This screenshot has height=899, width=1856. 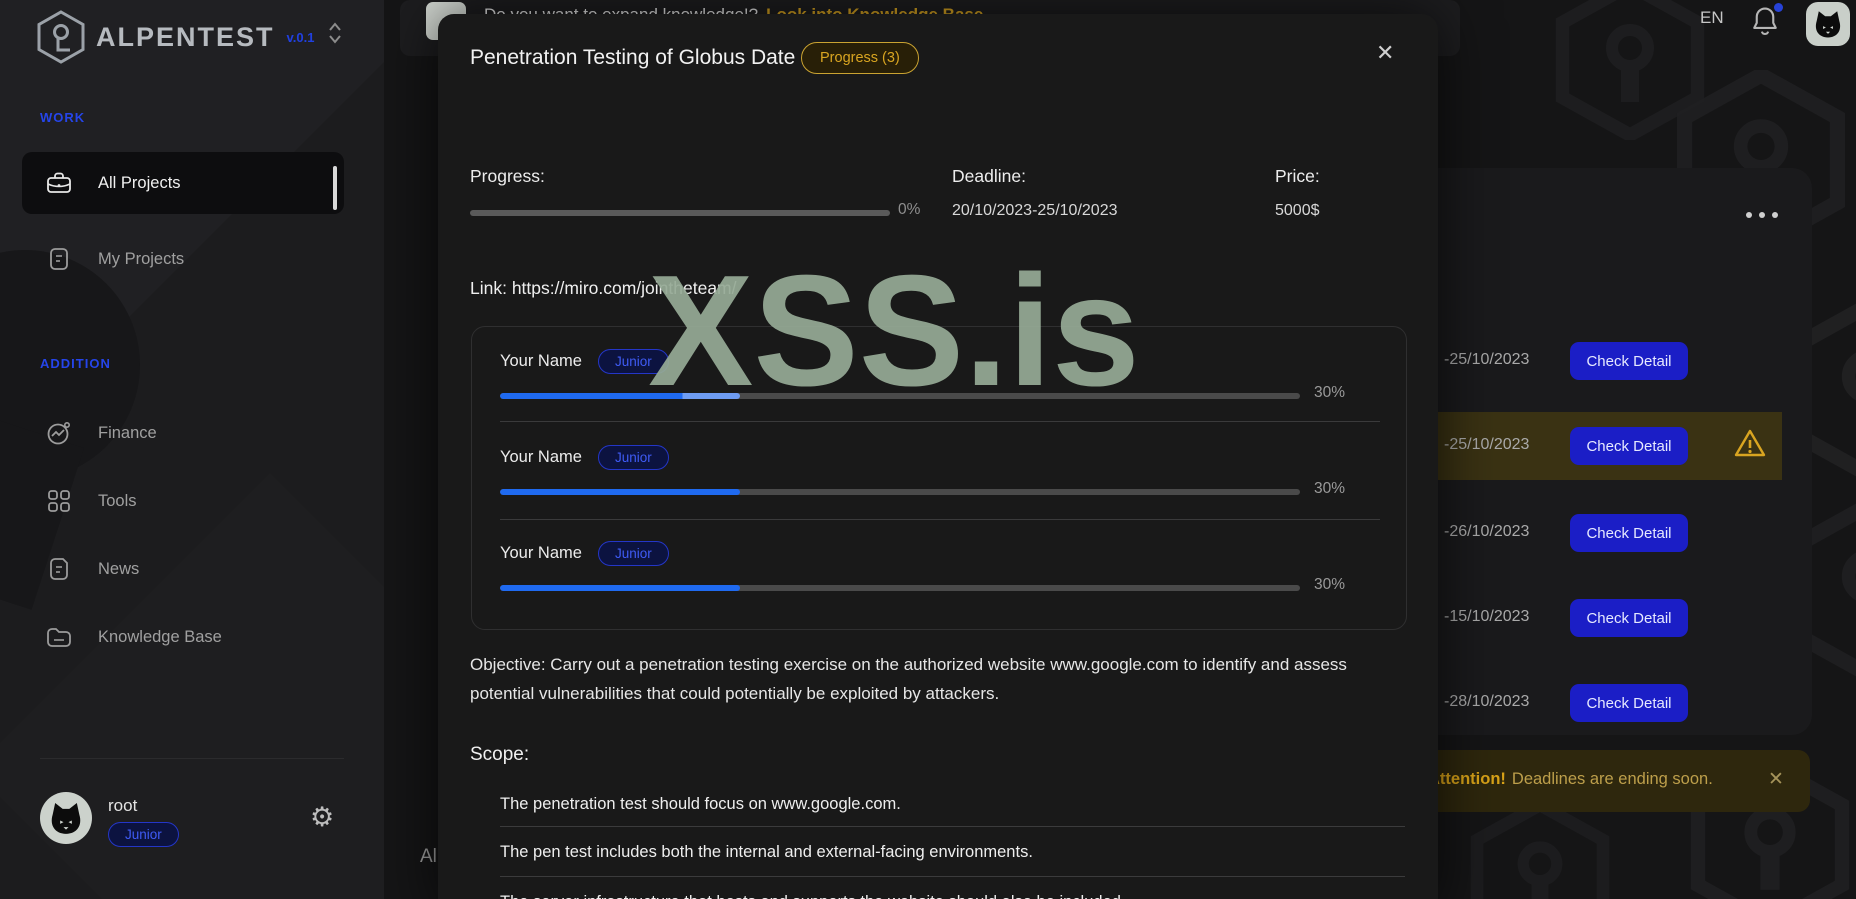 I want to click on deadline-value: 20/10/2023-25/10/2023, so click(x=1035, y=210).